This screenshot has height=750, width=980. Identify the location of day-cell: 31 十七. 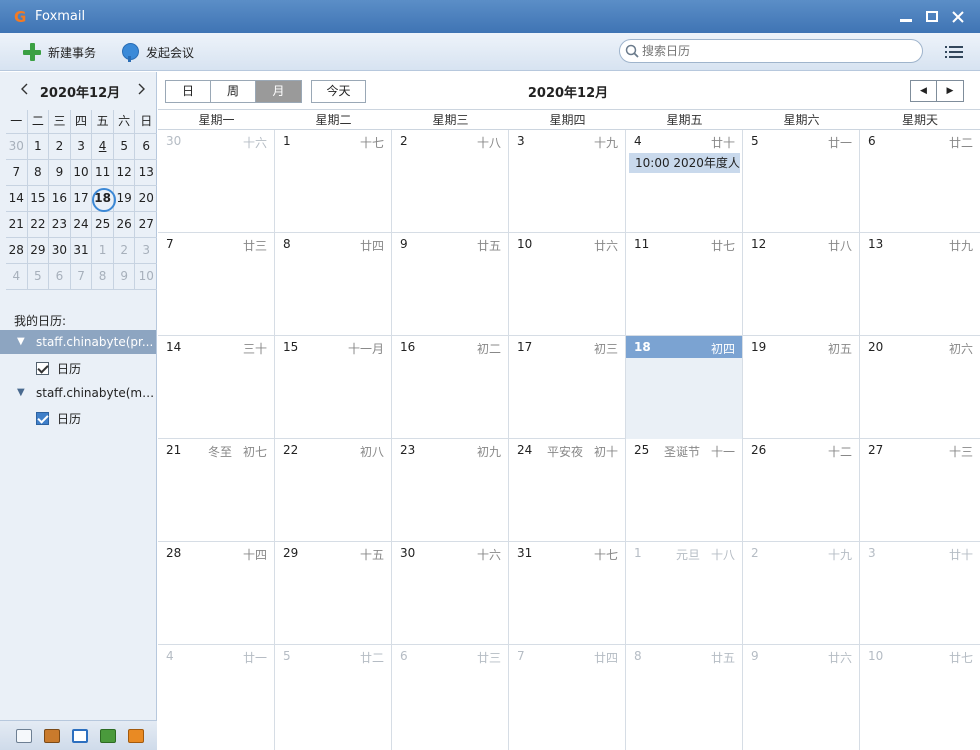
(567, 593).